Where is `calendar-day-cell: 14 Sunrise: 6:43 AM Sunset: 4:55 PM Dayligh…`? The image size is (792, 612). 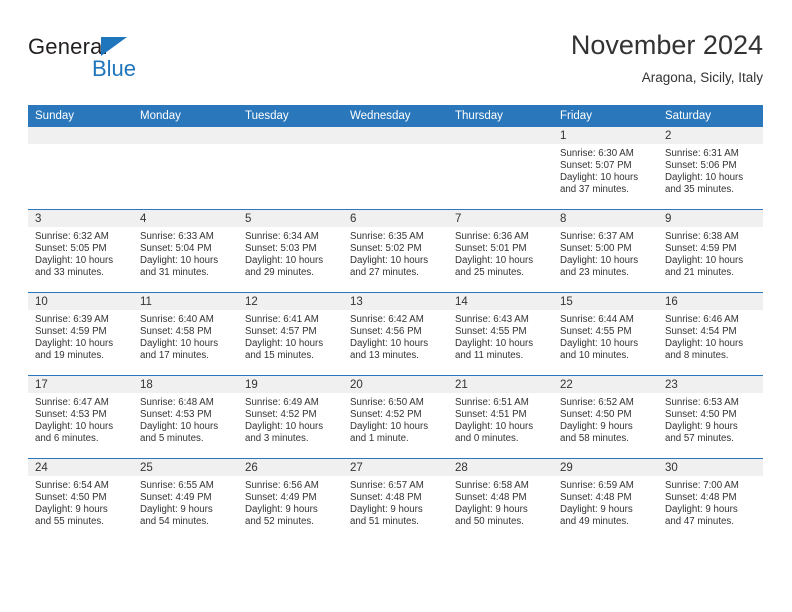 calendar-day-cell: 14 Sunrise: 6:43 AM Sunset: 4:55 PM Dayligh… is located at coordinates (500, 334).